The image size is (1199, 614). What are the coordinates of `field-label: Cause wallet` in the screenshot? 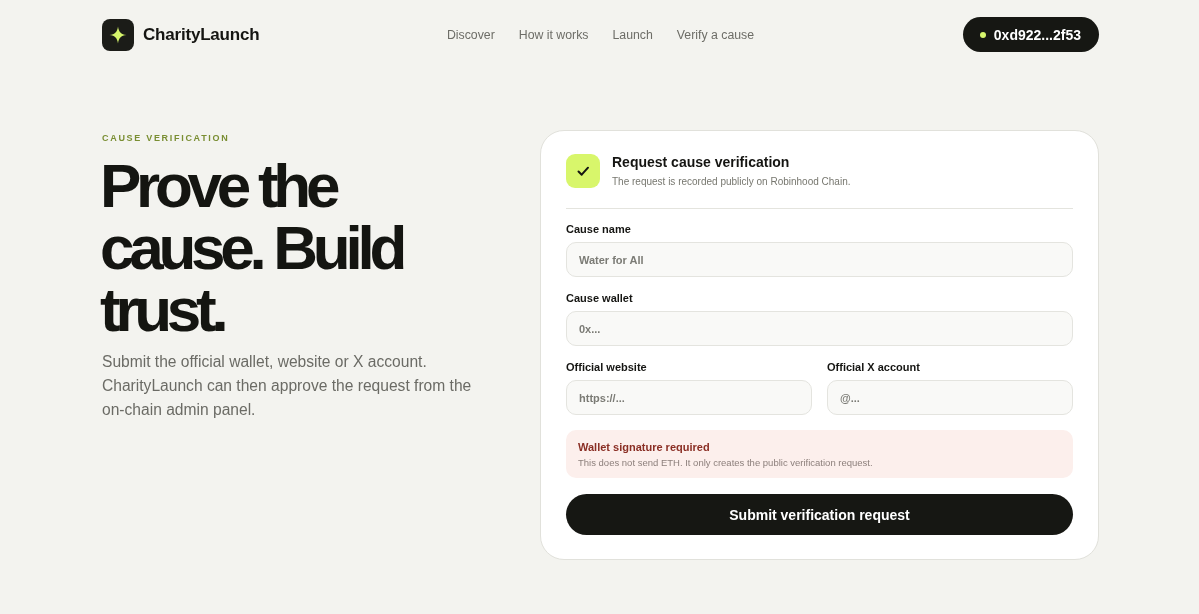 It's located at (599, 298).